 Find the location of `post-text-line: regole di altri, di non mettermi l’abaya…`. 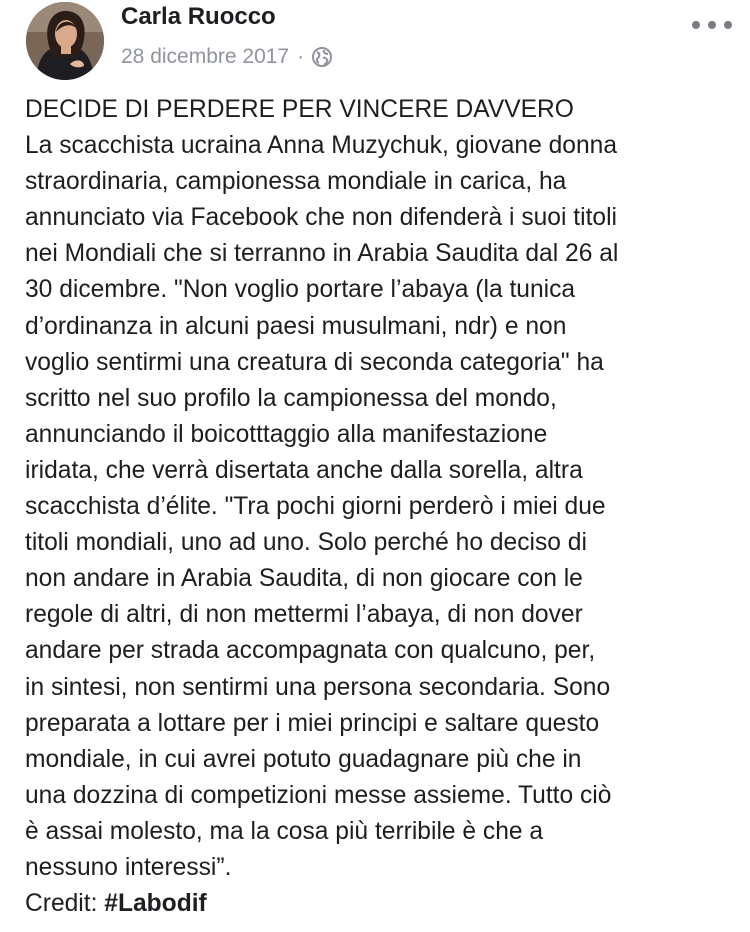

post-text-line: regole di altri, di non mettermi l’abaya… is located at coordinates (304, 615).